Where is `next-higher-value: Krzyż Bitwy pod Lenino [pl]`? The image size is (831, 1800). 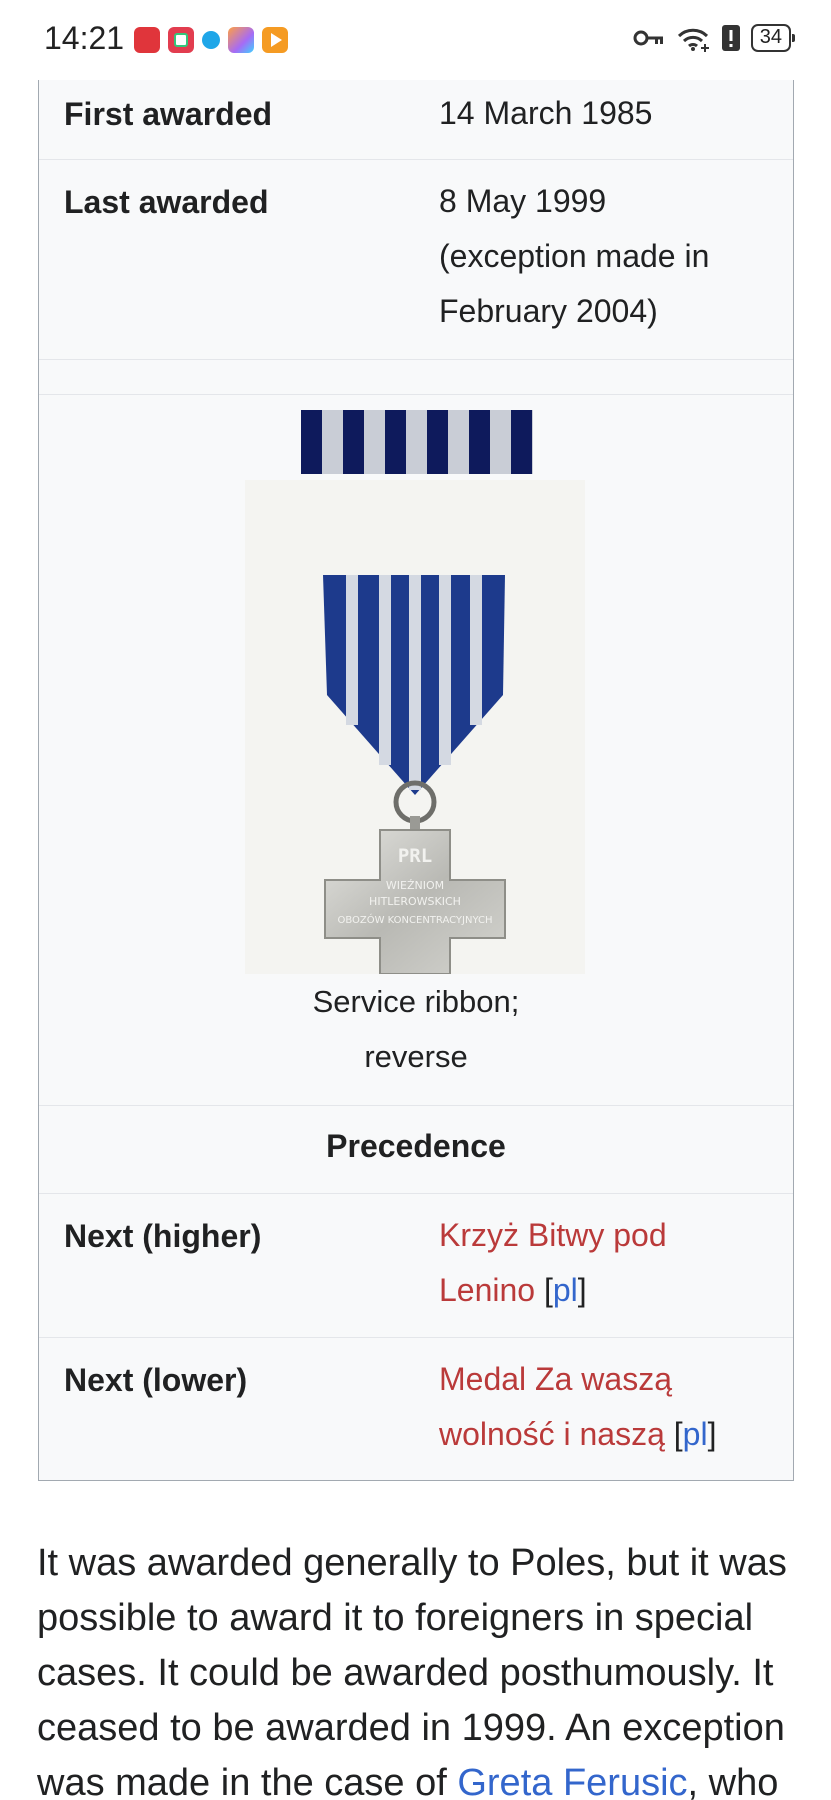 next-higher-value: Krzyż Bitwy pod Lenino [pl] is located at coordinates (553, 1262).